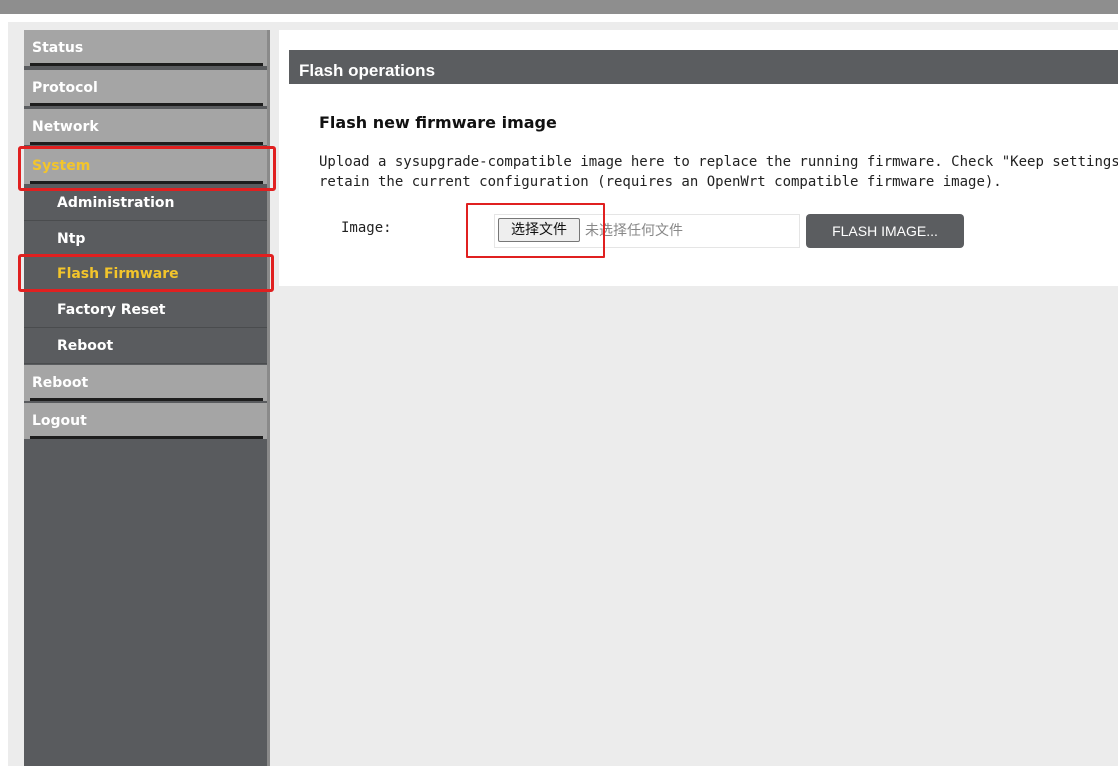 The image size is (1118, 766). I want to click on sidebar-item-label: Reboot, so click(60, 383).